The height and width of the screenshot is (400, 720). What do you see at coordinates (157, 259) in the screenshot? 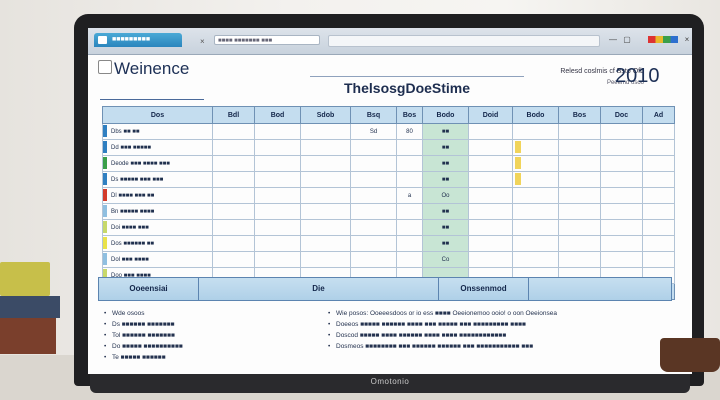
I see `table-cell: Dol ■■■ ■■■■` at bounding box center [157, 259].